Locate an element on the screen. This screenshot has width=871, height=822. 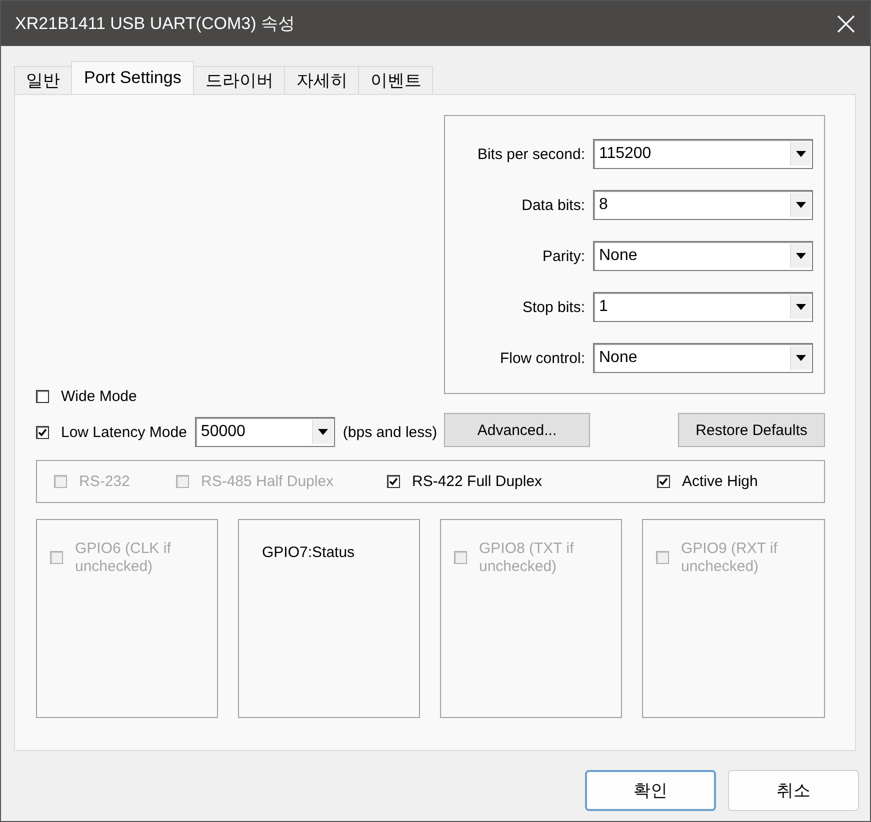
checkbox-label: Active High is located at coordinates (720, 481).